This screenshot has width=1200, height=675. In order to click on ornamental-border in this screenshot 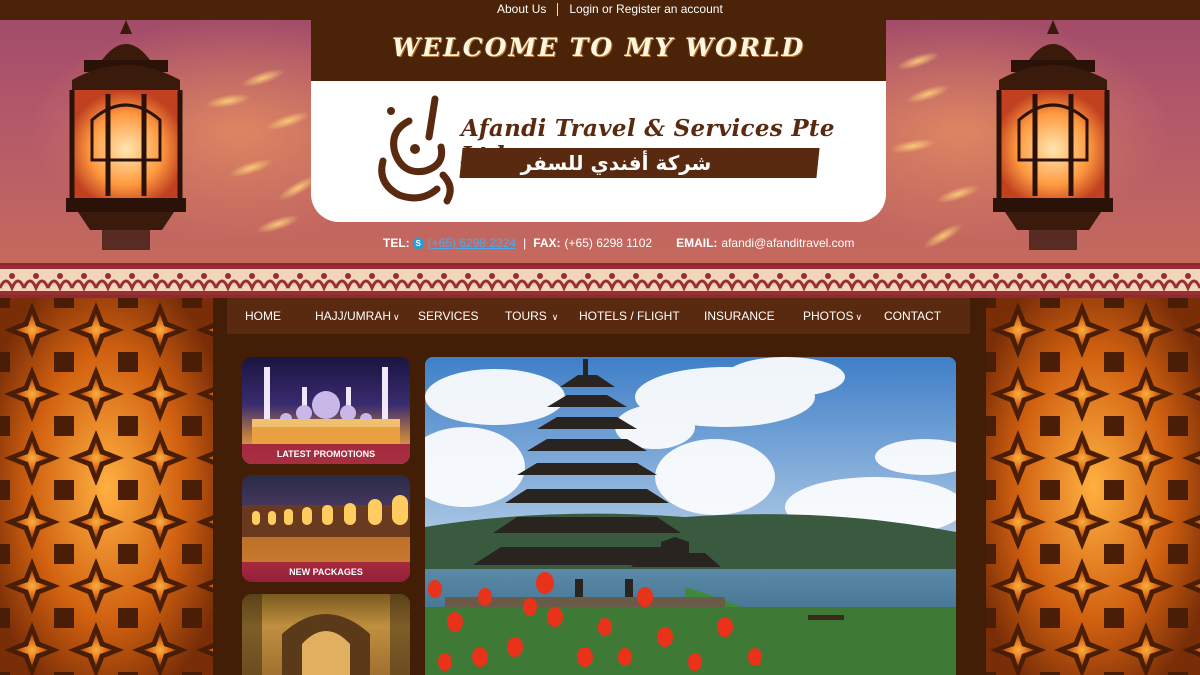, I will do `click(600, 280)`.